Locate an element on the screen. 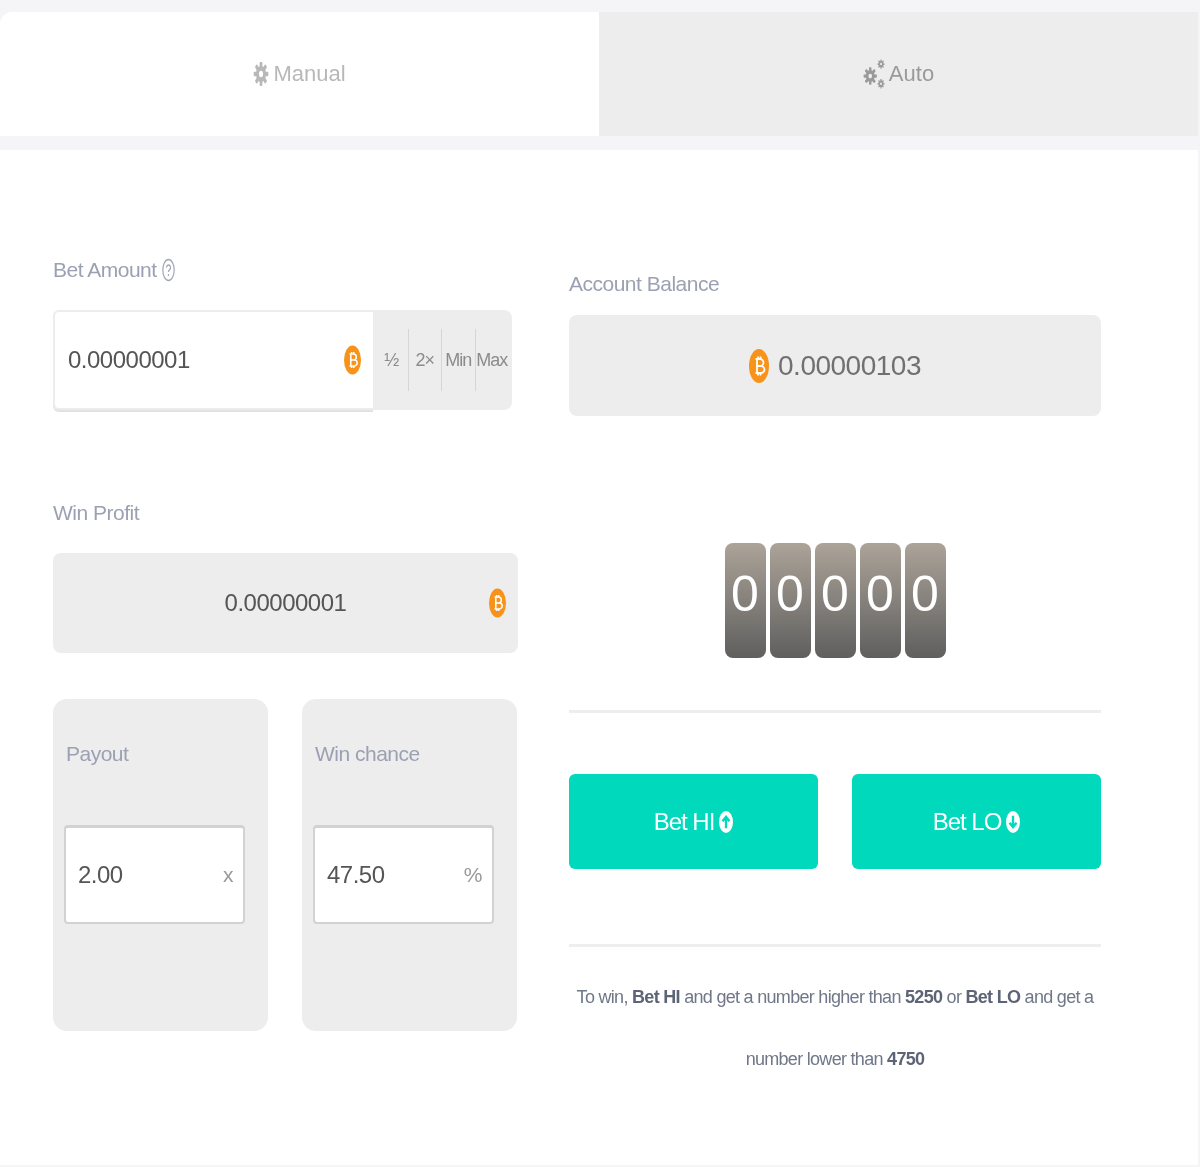 This screenshot has width=1200, height=1167. field-label: Payout is located at coordinates (97, 754).